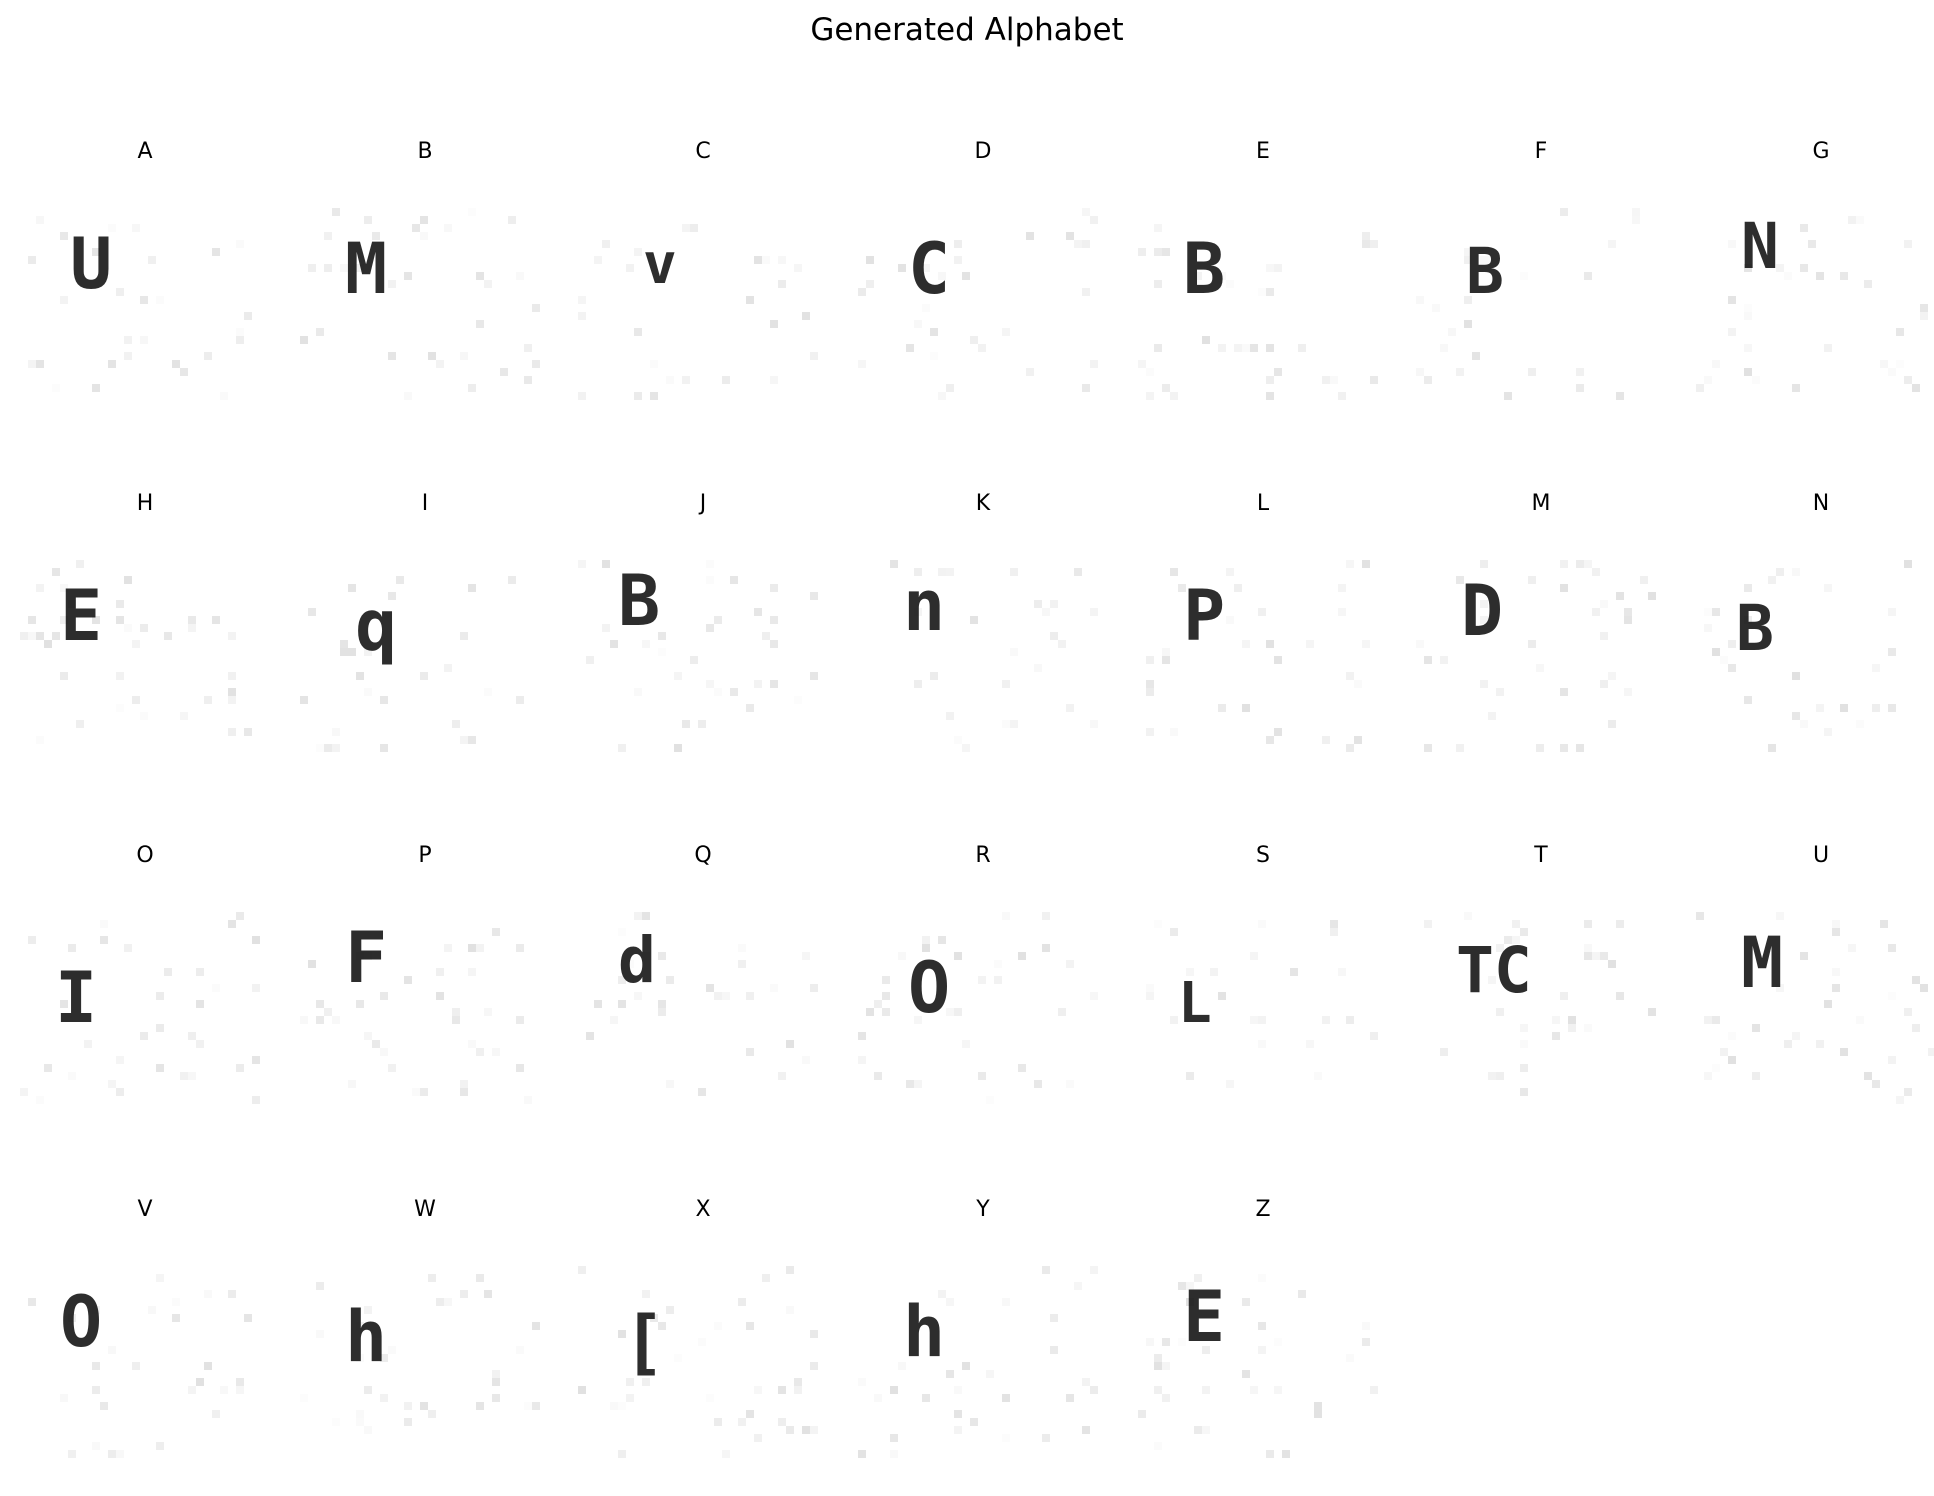  I want to click on letter-panel-e: EB, so click(1263, 288).